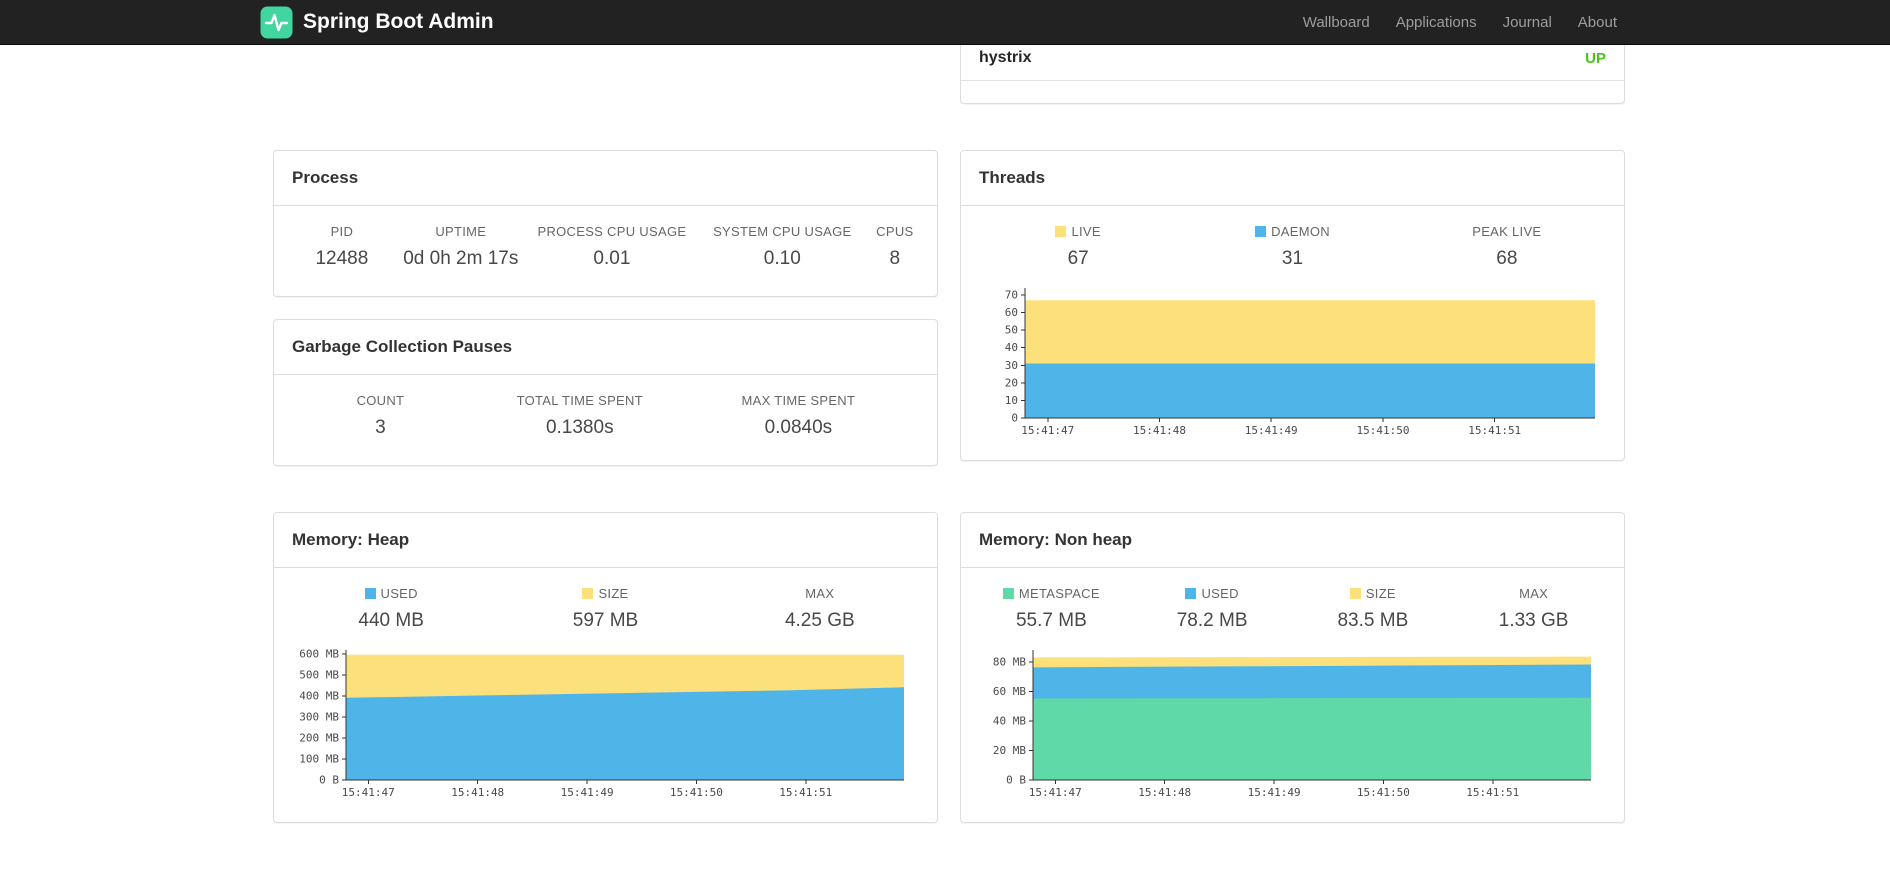 The height and width of the screenshot is (892, 1890). I want to click on metric-gc-count: COUNT 3, so click(380, 416).